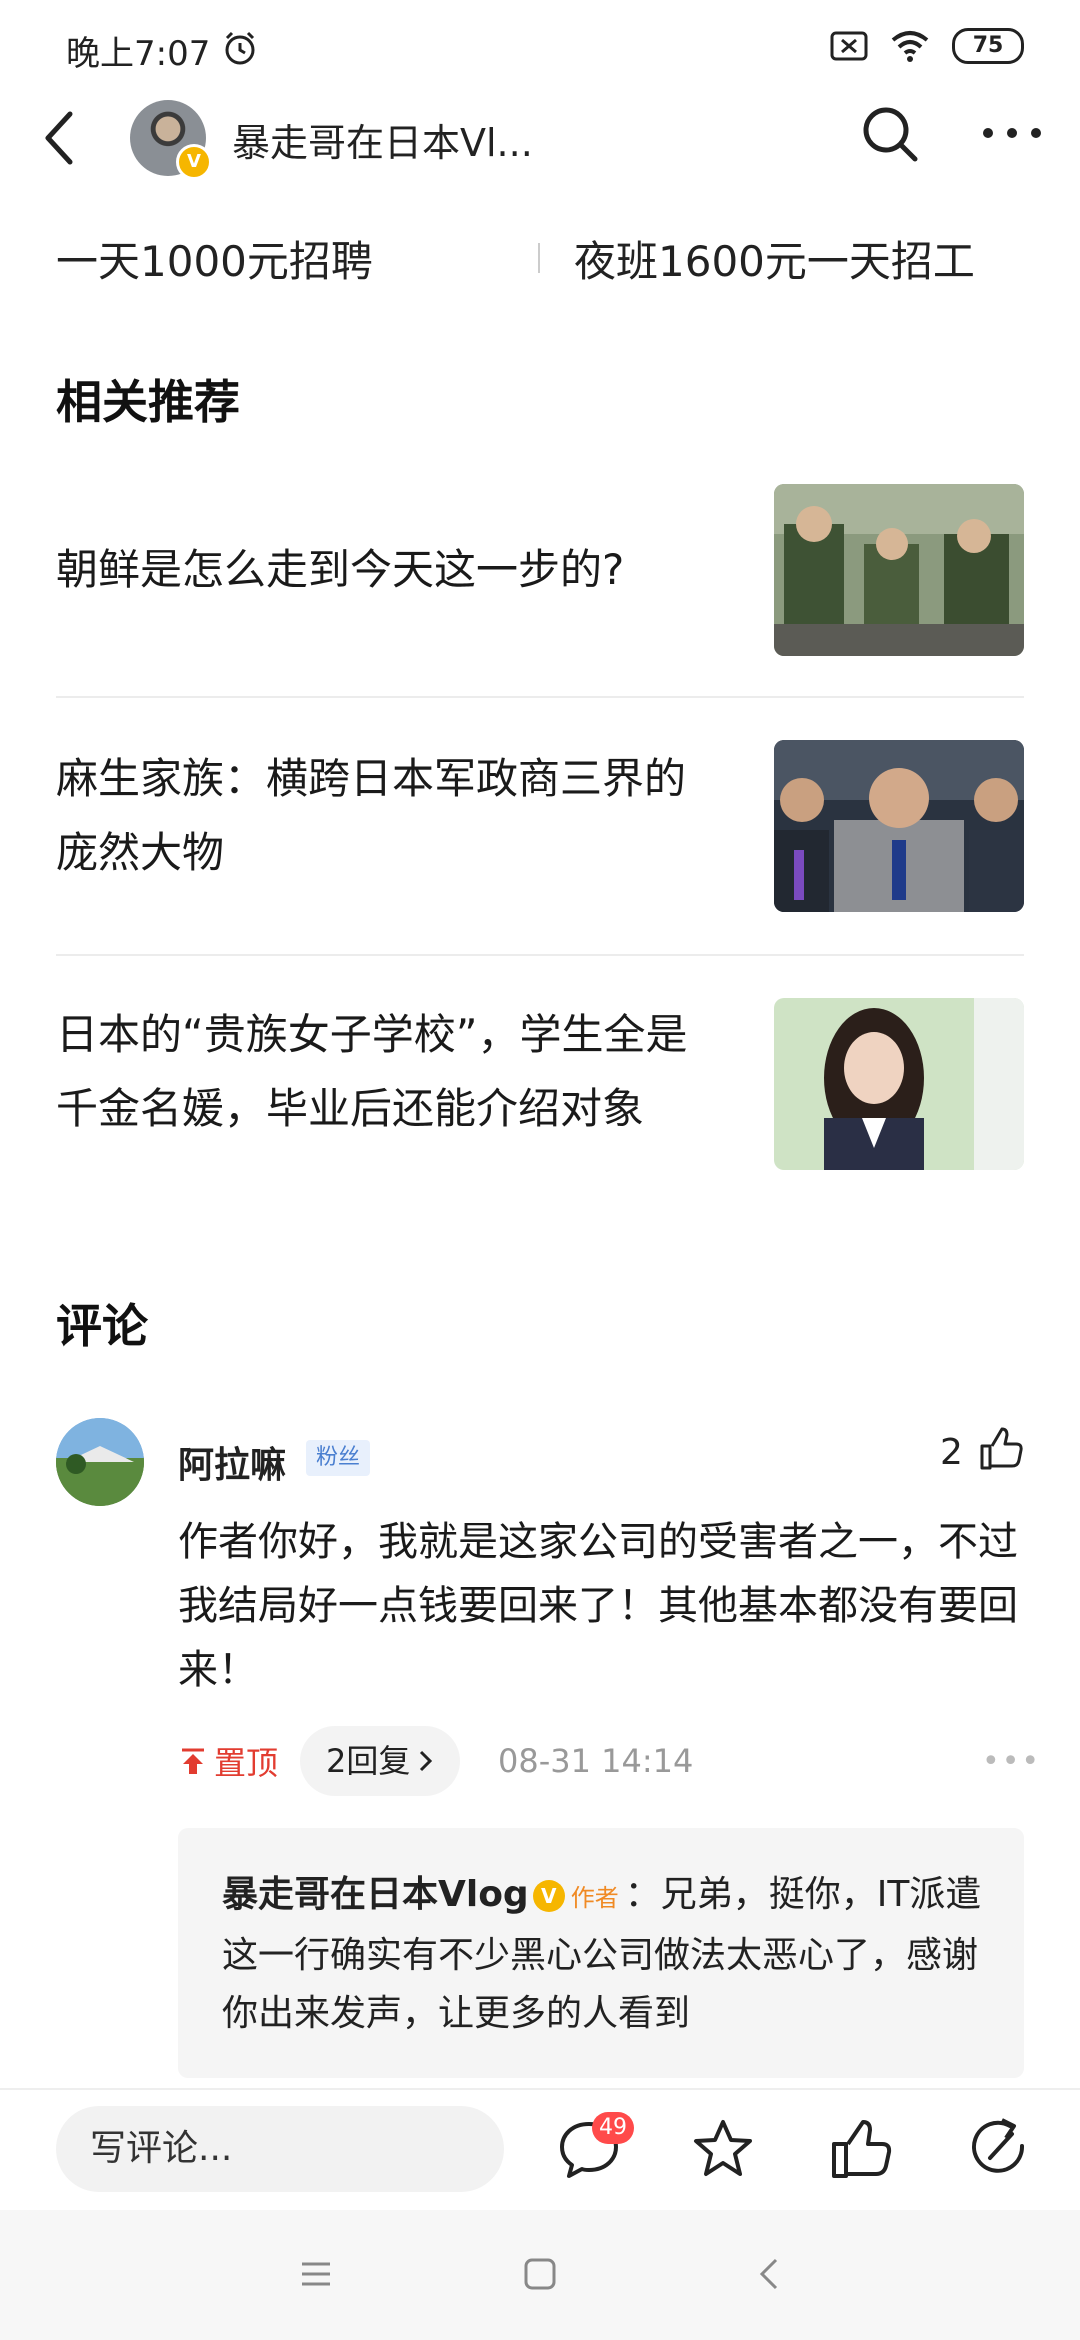 The height and width of the screenshot is (2340, 1080). I want to click on related-item-title: 日本的“贵族女子学校”，学生全是千金名媛，毕业后还能介绍对象, so click(372, 1071).